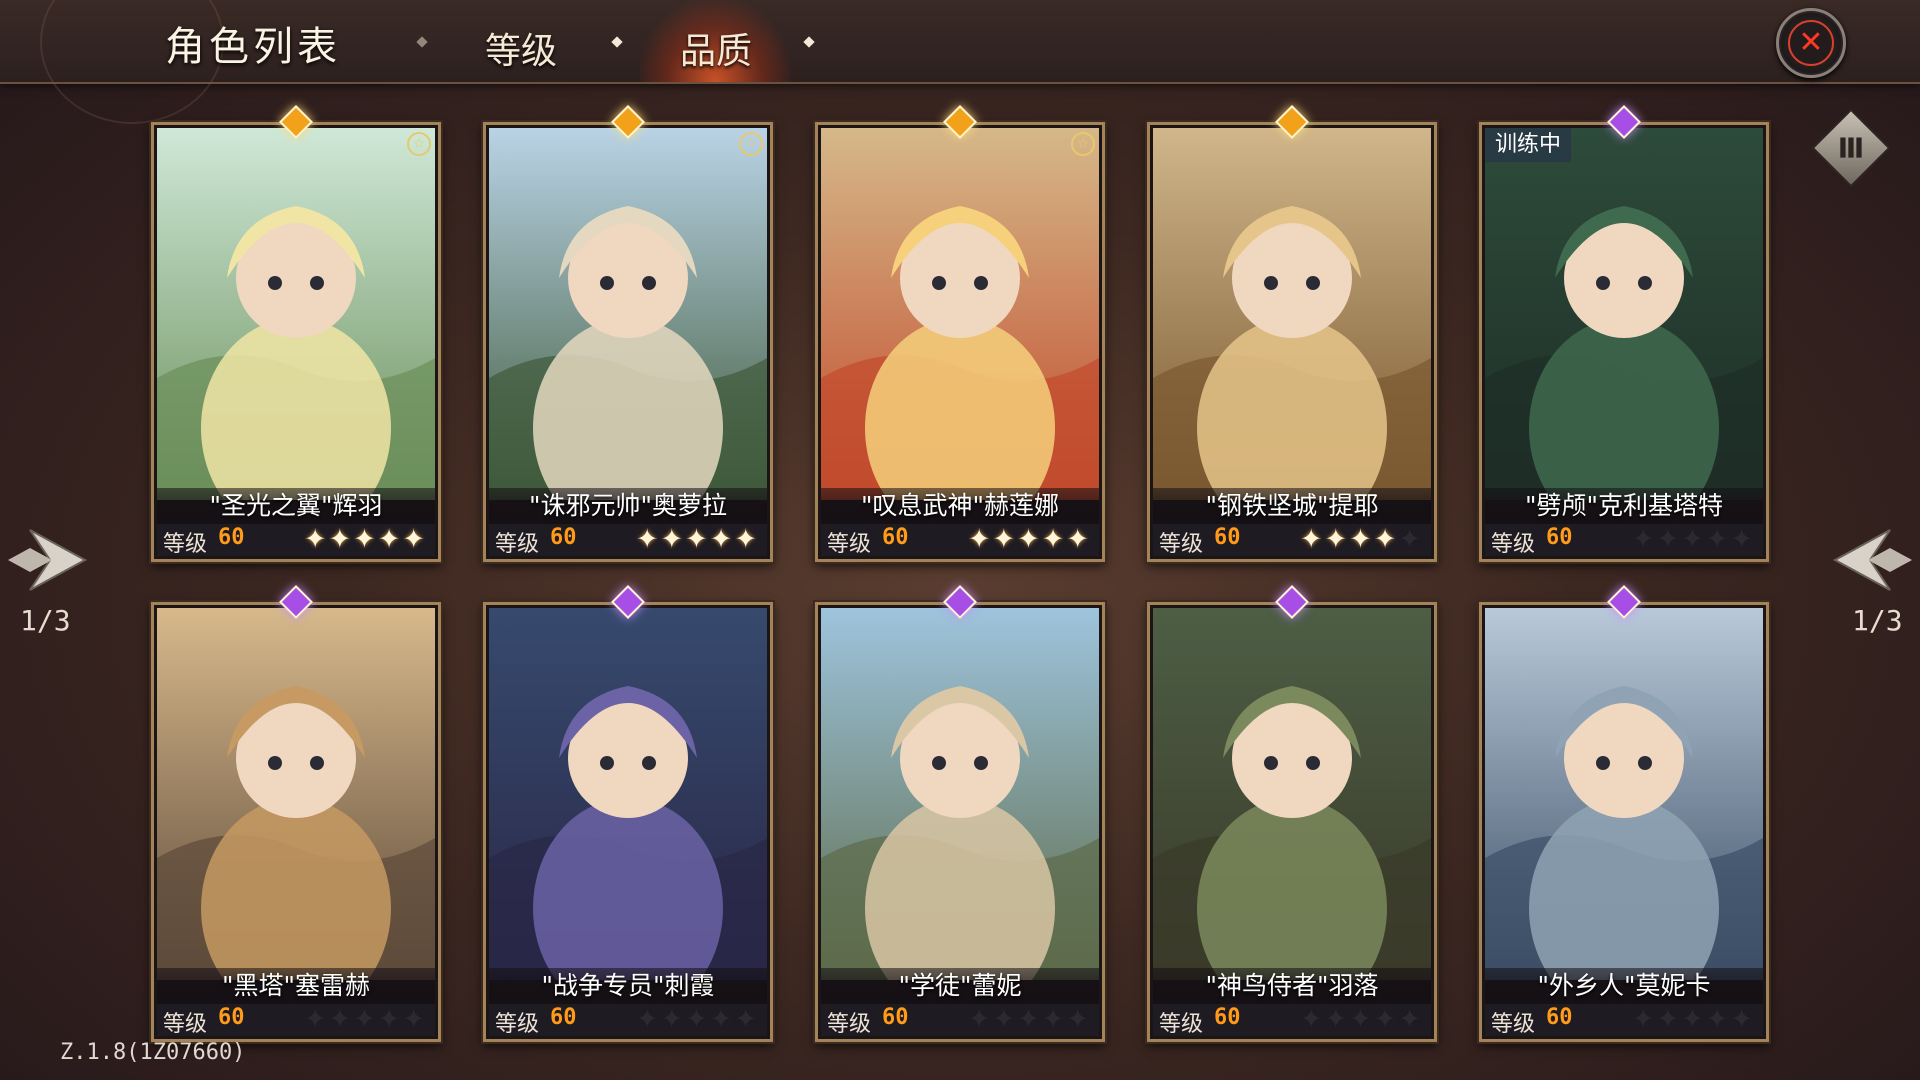 Image resolution: width=1920 pixels, height=1080 pixels. I want to click on menu-icon: Ⅲ, so click(1851, 148).